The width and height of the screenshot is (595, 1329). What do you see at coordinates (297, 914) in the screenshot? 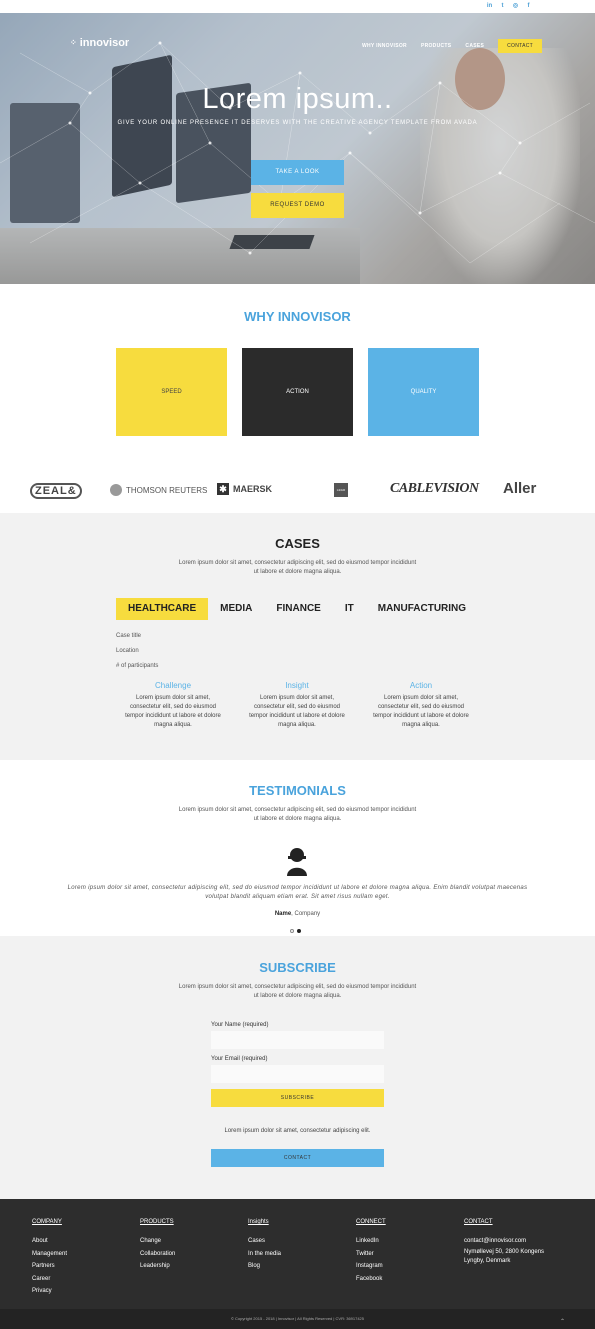
I see `testimonial-author: Name, Company` at bounding box center [297, 914].